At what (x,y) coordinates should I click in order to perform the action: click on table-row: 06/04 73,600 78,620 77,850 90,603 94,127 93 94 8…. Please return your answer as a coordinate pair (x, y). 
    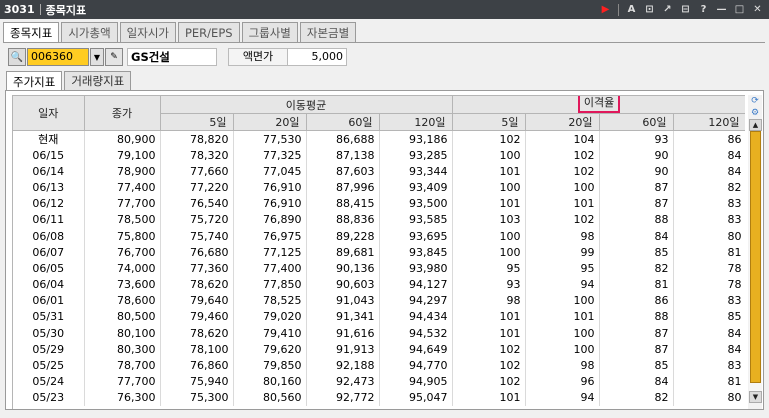
    Looking at the image, I should click on (379, 284).